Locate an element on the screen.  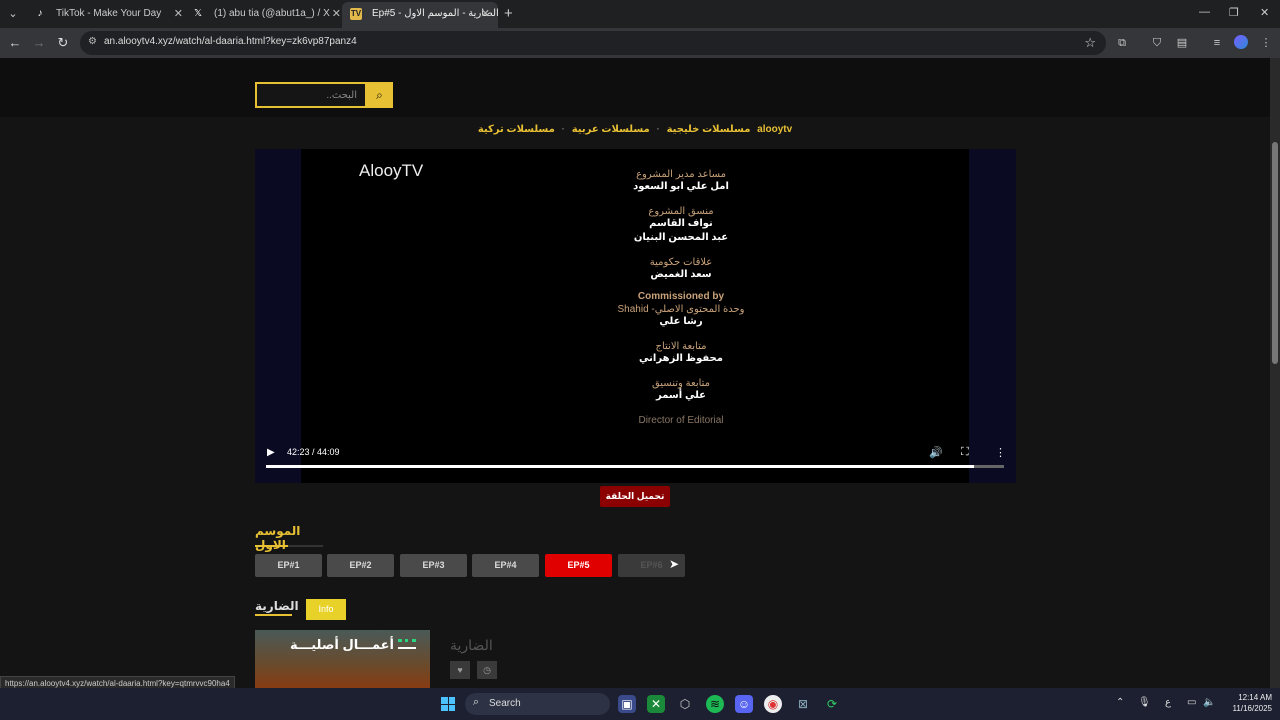
download-episode-button: تحميل الحلقة is located at coordinates (635, 496).